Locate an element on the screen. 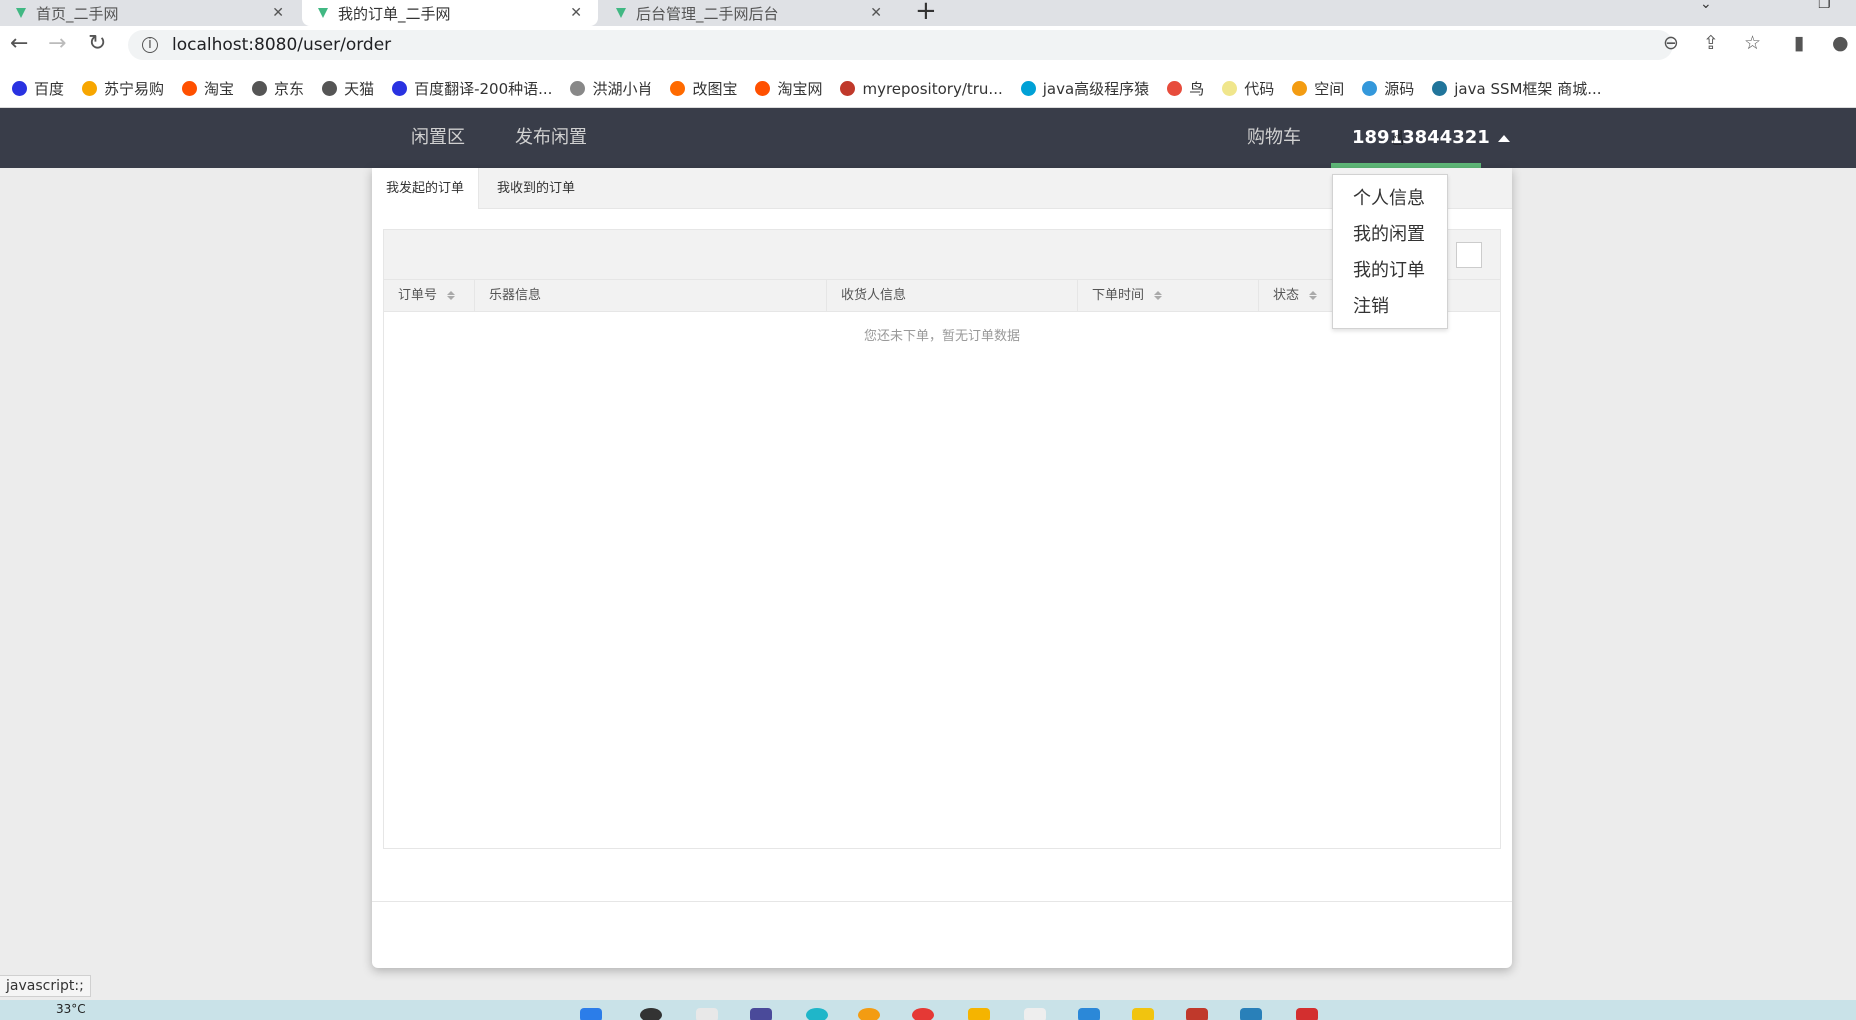  user-dropdown-menu: 个人信息 我的闲置 我的订单 注销 is located at coordinates (1390, 251).